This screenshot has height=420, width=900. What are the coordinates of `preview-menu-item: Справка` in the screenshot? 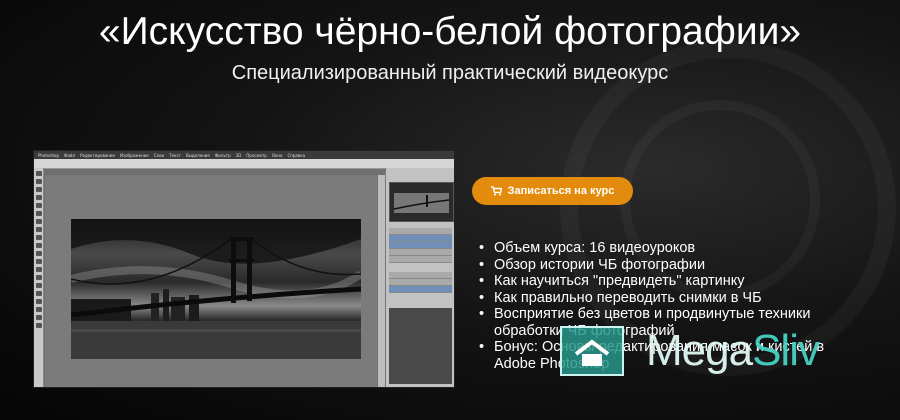 It's located at (296, 155).